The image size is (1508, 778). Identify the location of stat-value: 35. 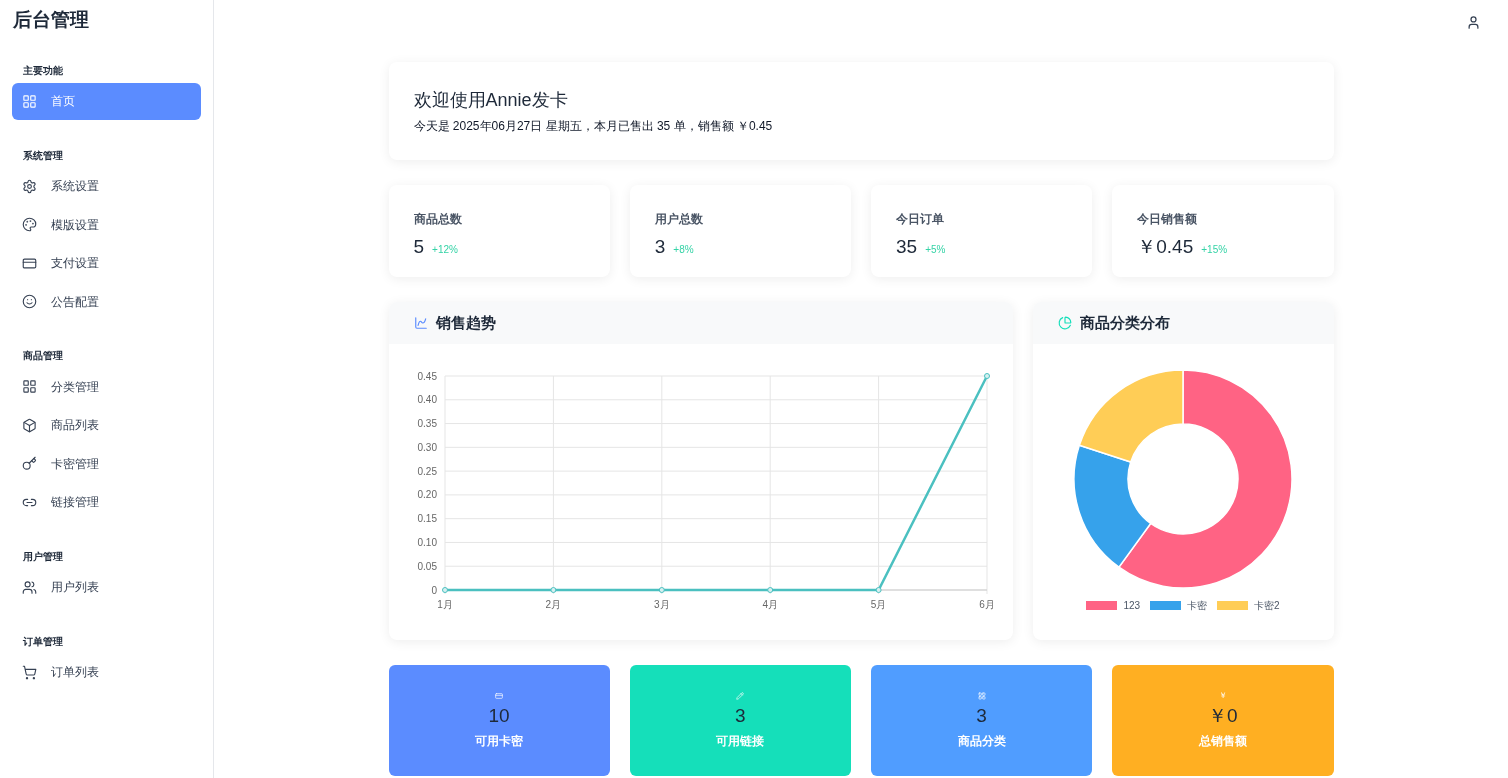
(907, 247).